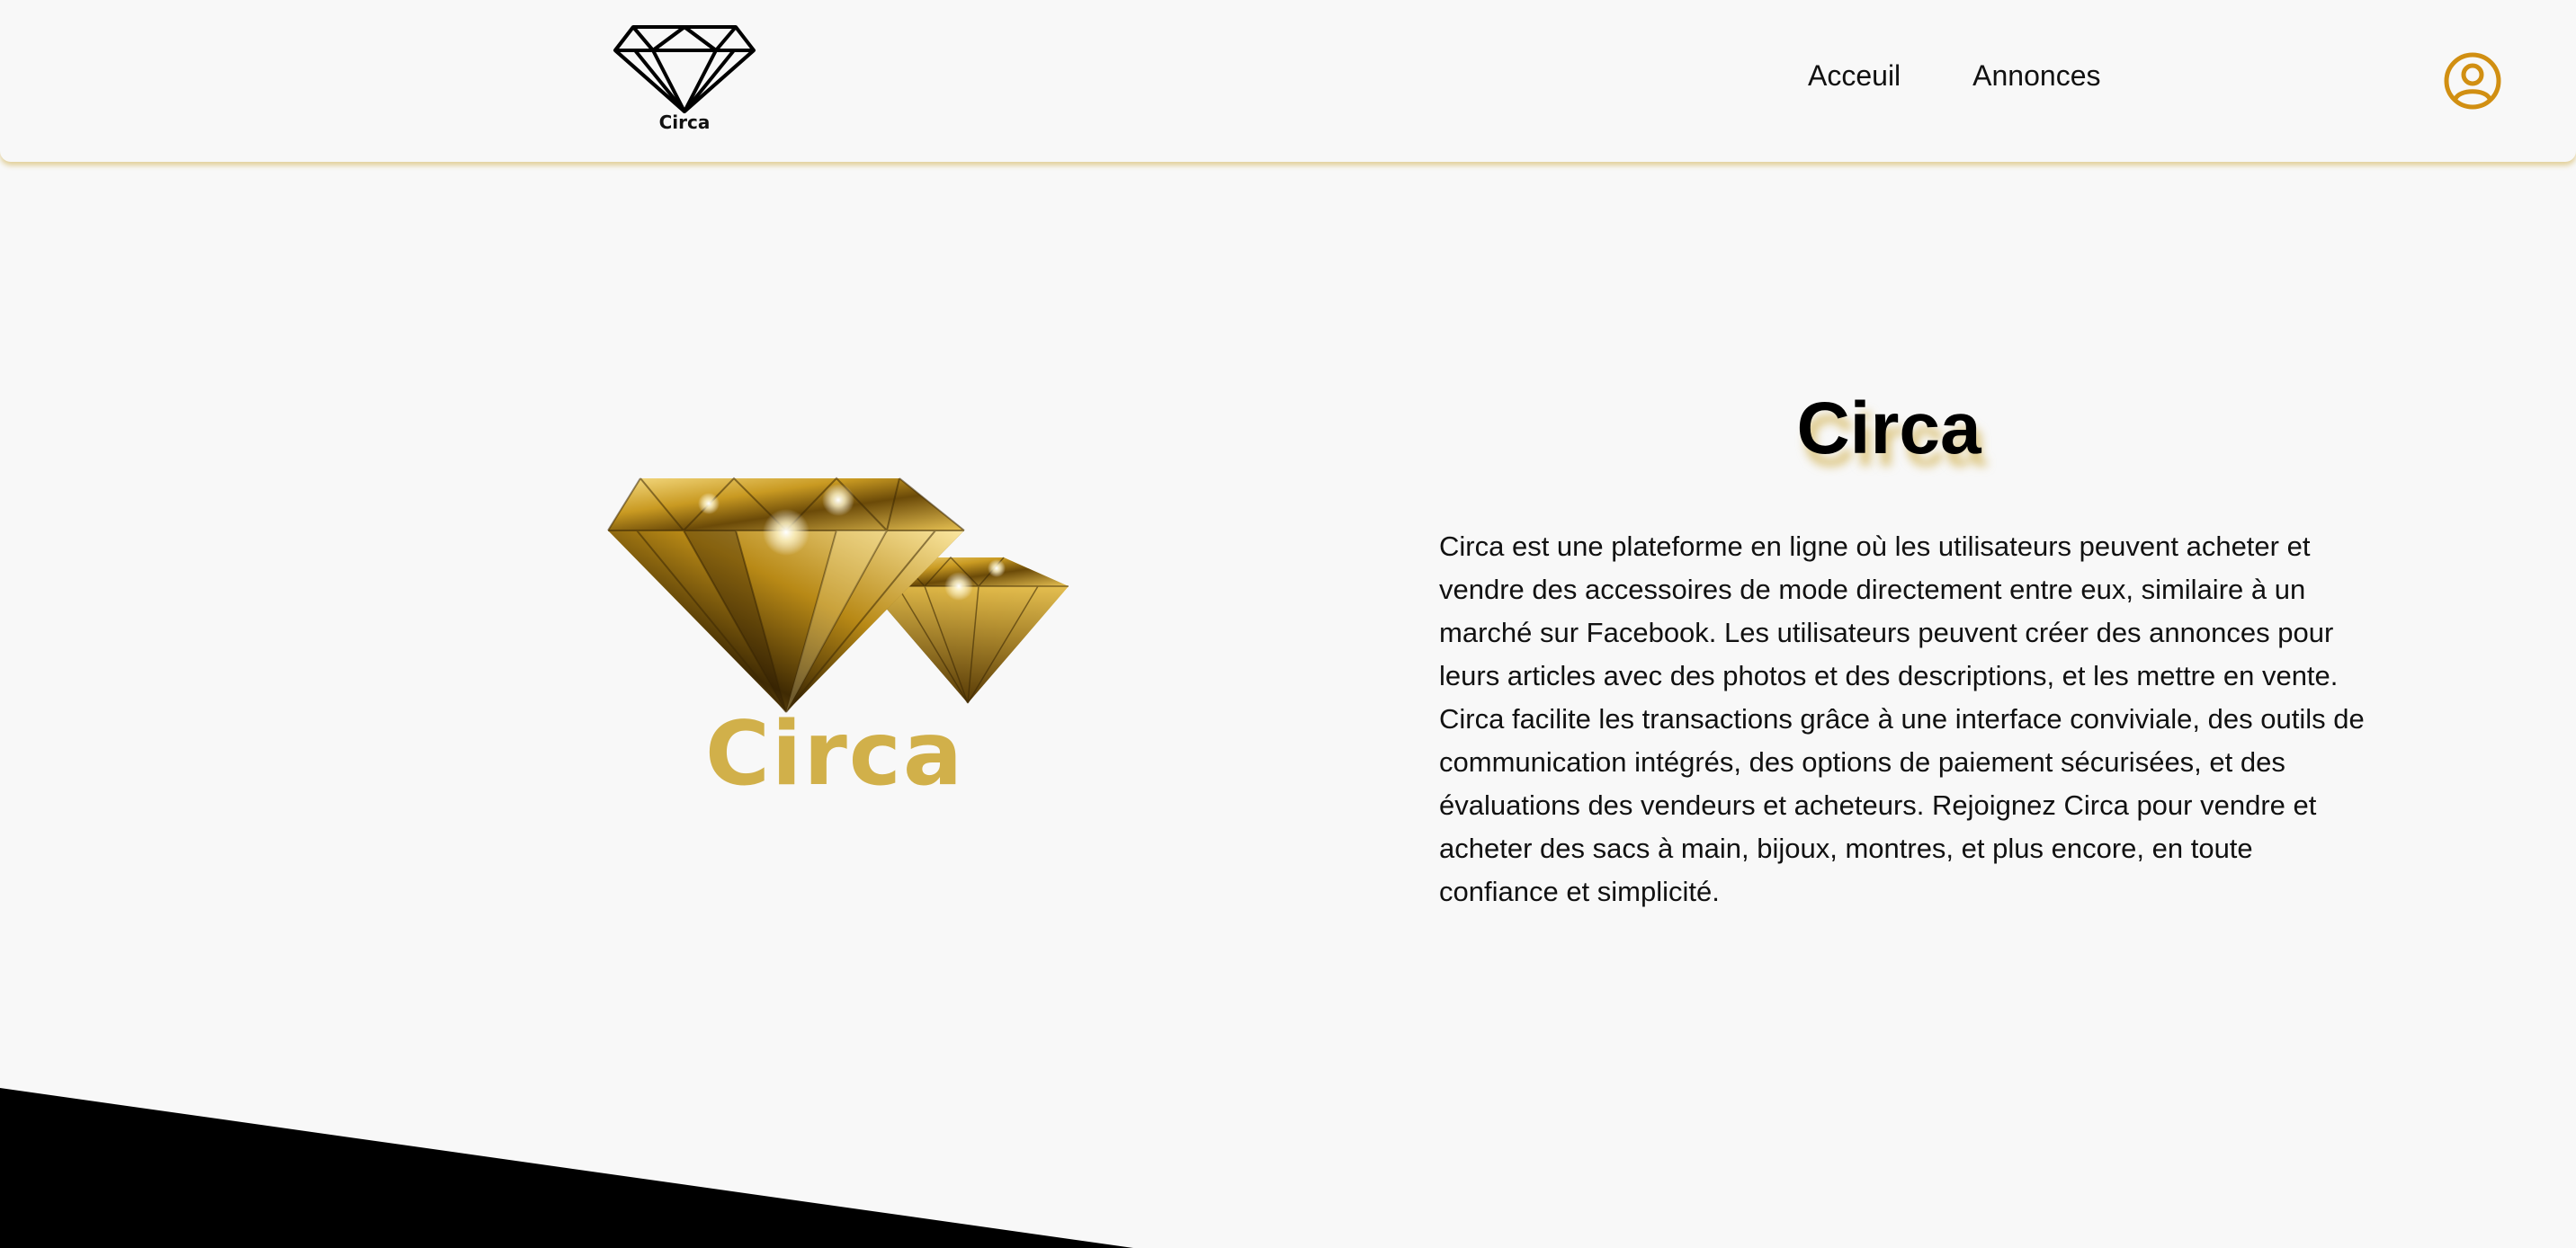 The image size is (2576, 1248). What do you see at coordinates (684, 69) in the screenshot?
I see `diamond-outline-icon` at bounding box center [684, 69].